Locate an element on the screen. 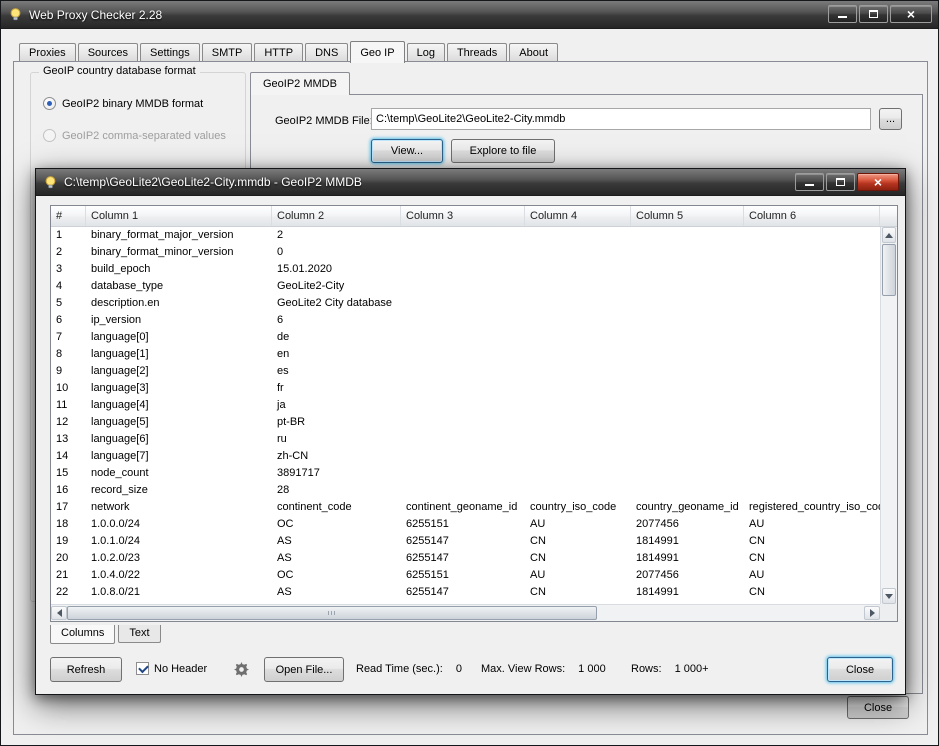 The image size is (939, 746). grid-row: 2 binary_format_minor_version 0 is located at coordinates (465, 252).